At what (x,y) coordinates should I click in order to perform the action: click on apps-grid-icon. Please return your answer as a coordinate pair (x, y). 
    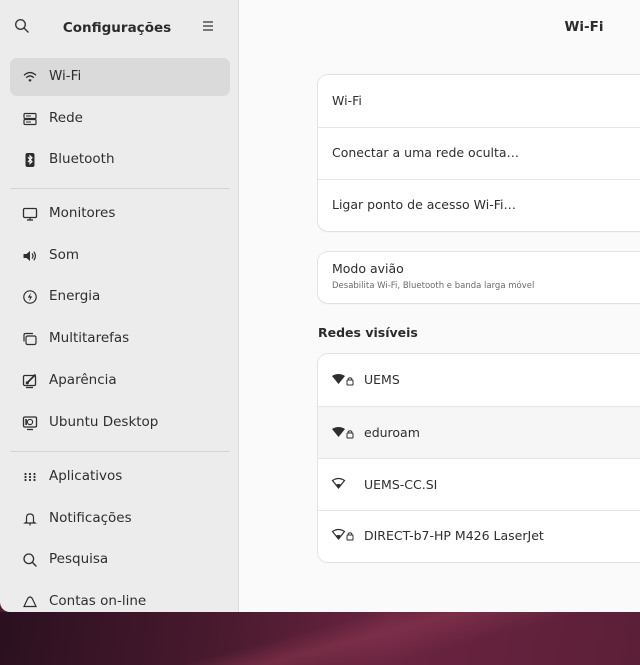
    Looking at the image, I should click on (30, 477).